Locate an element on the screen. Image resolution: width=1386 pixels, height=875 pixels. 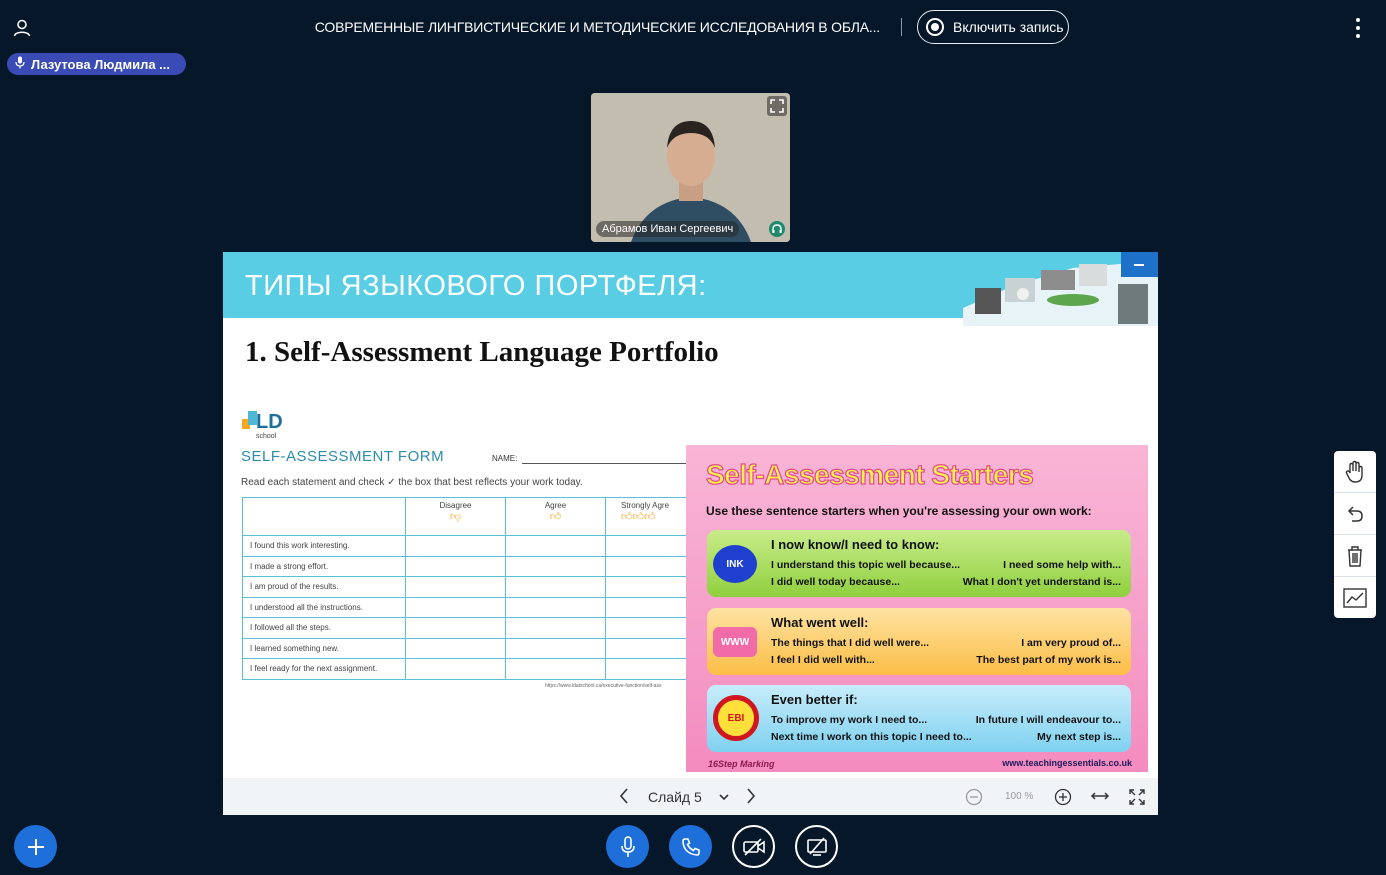
undo-icon is located at coordinates (1355, 513).